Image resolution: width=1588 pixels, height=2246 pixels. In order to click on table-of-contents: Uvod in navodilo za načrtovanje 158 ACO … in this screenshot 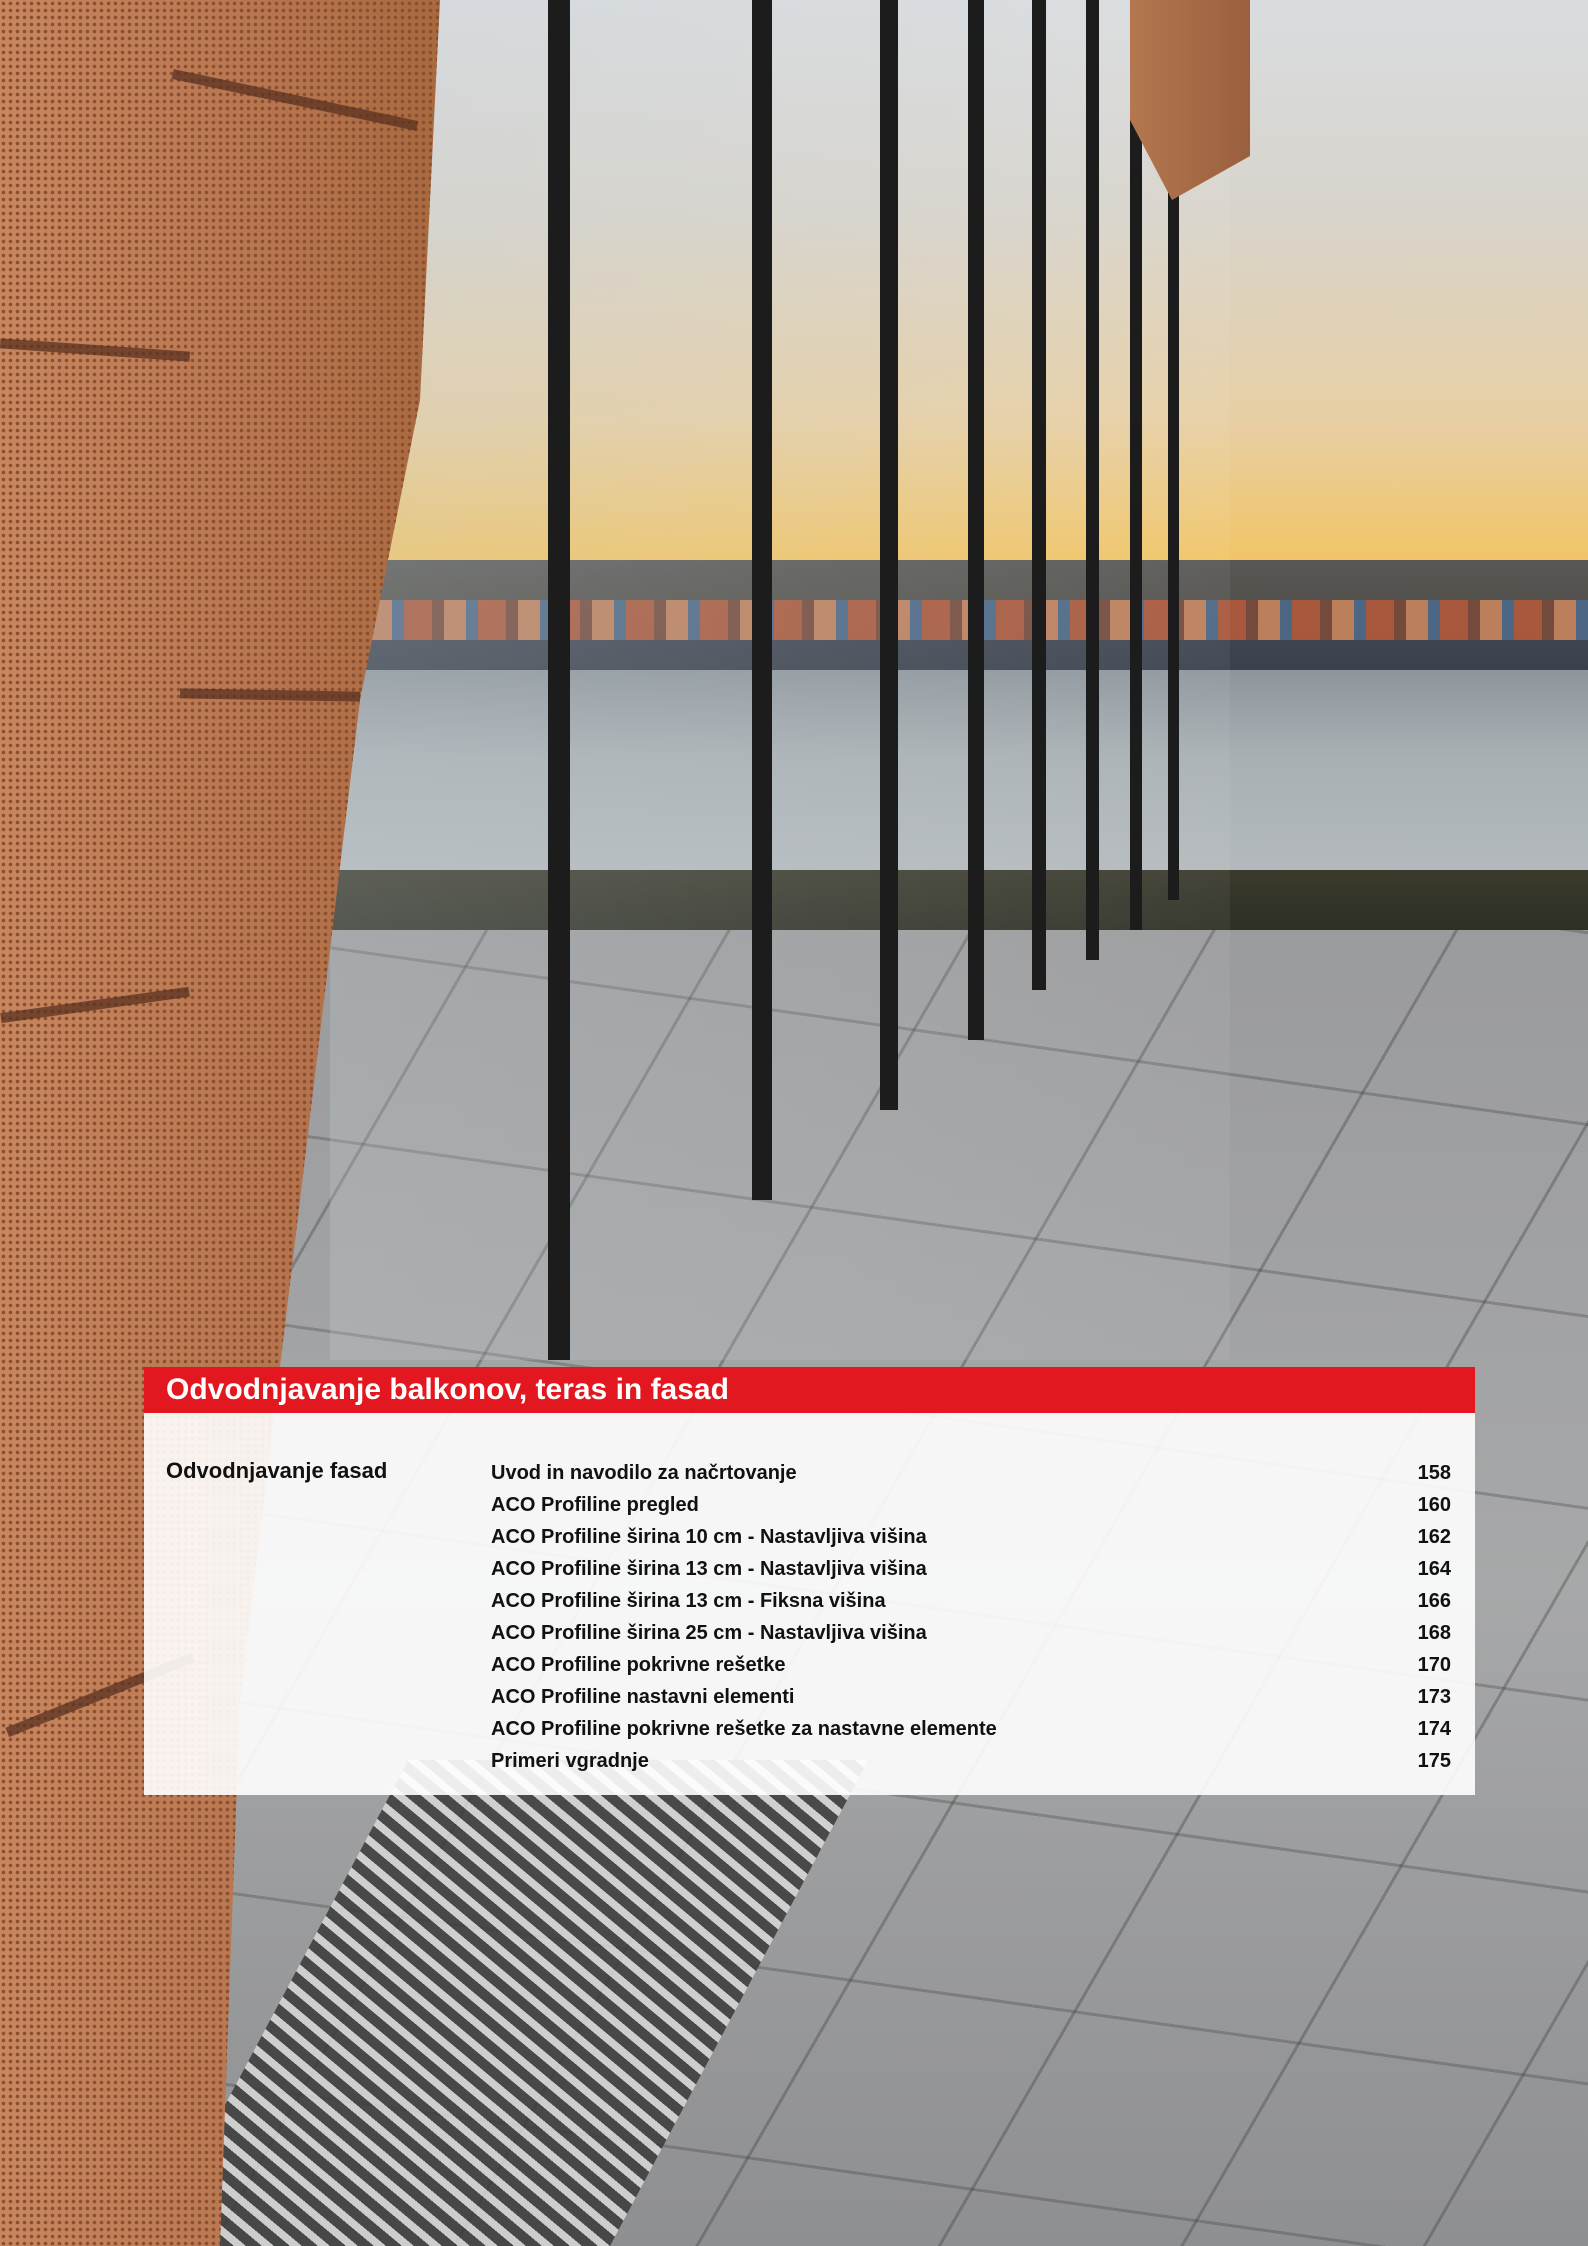, I will do `click(971, 1617)`.